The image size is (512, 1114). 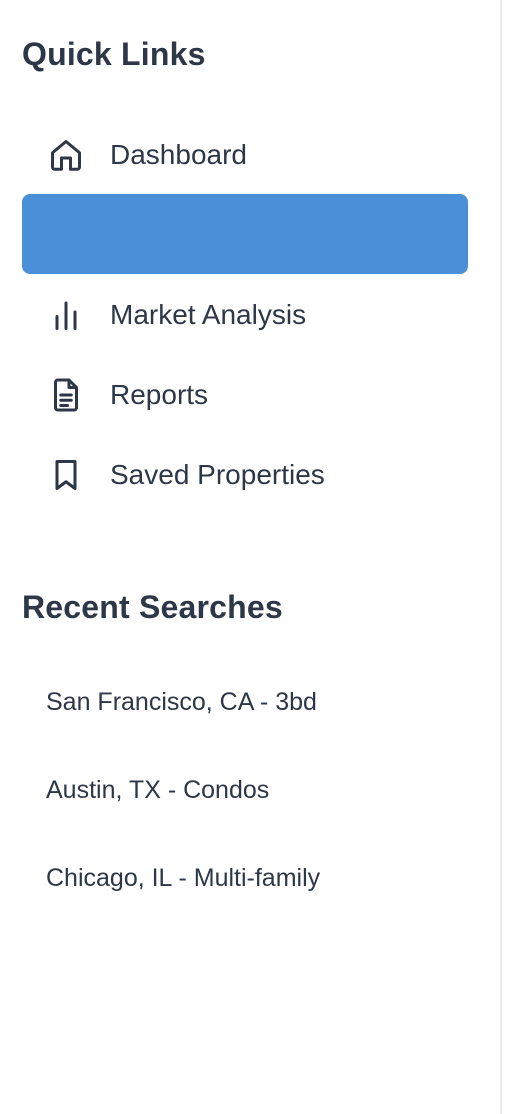 I want to click on bookmark-icon, so click(x=66, y=475).